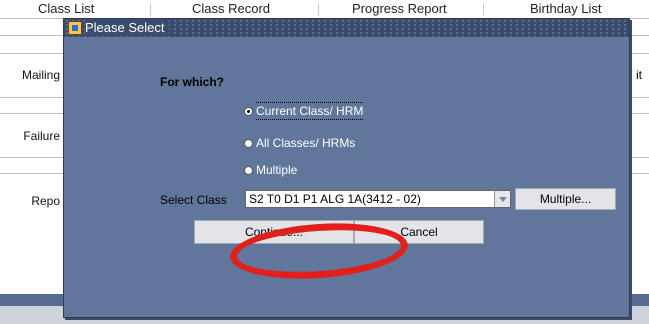 The width and height of the screenshot is (649, 324). I want to click on background-label-mailing: Mailing, so click(30, 75).